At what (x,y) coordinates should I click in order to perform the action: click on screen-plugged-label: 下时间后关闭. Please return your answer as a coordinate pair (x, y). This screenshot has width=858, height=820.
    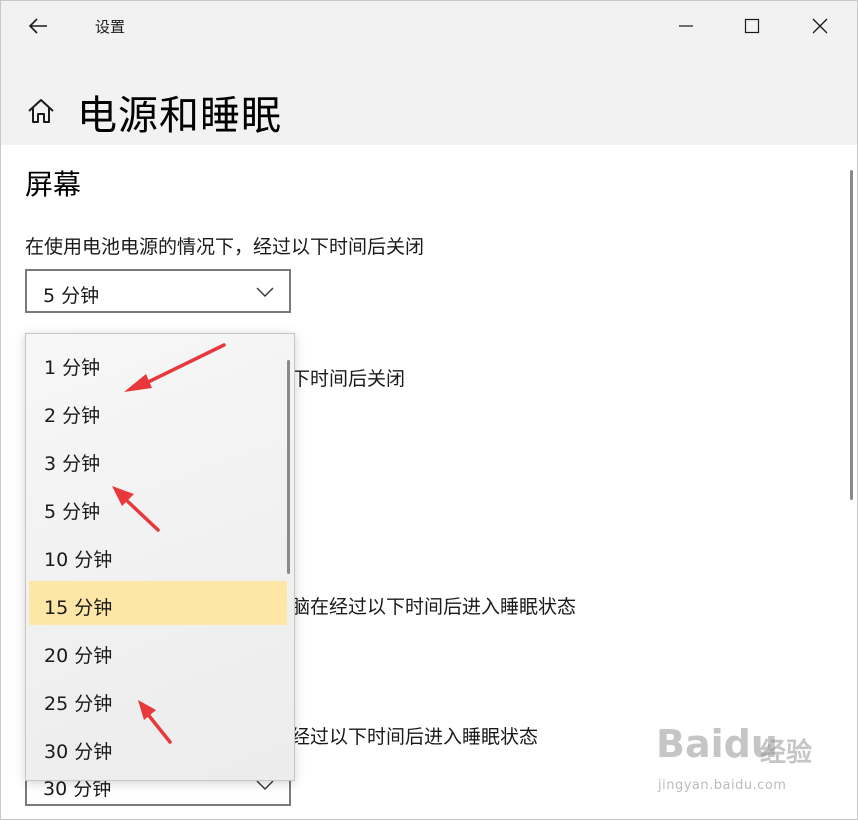
    Looking at the image, I should click on (348, 379).